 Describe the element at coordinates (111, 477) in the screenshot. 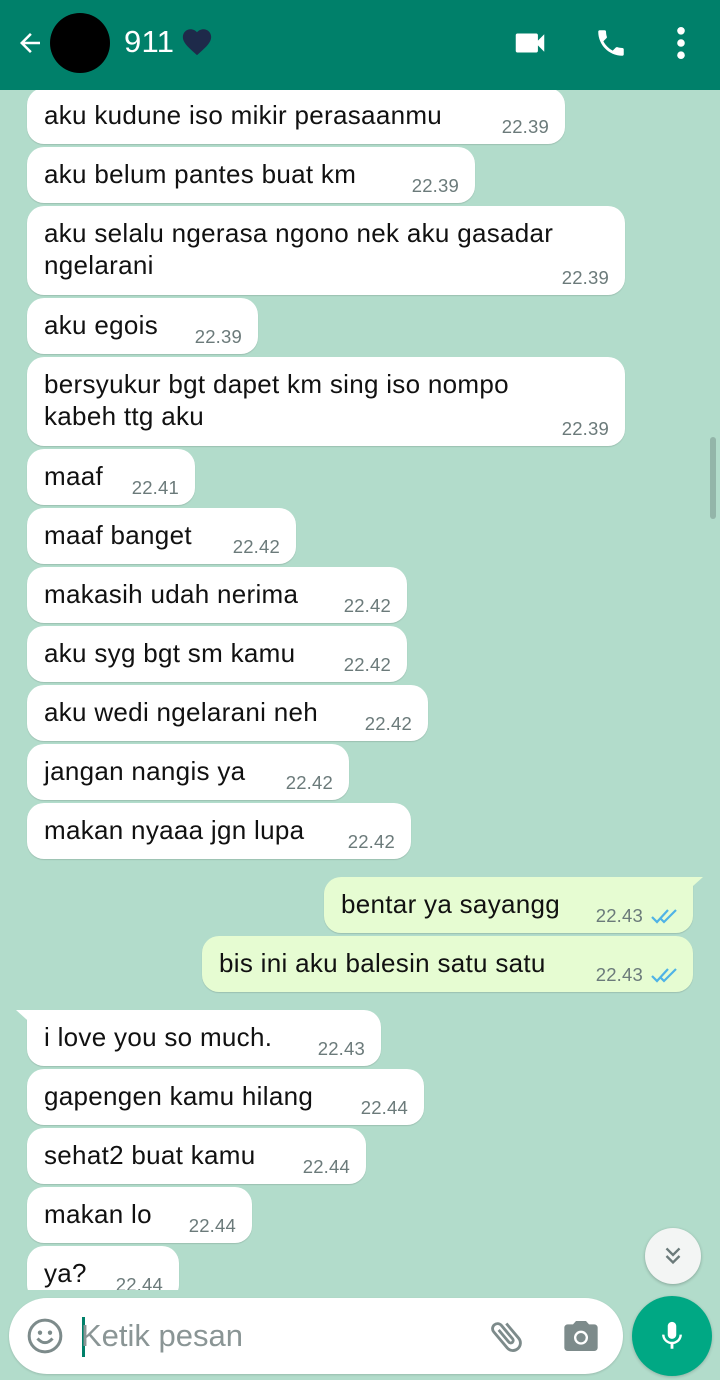

I see `message-bubble: maaf 22.41` at that location.